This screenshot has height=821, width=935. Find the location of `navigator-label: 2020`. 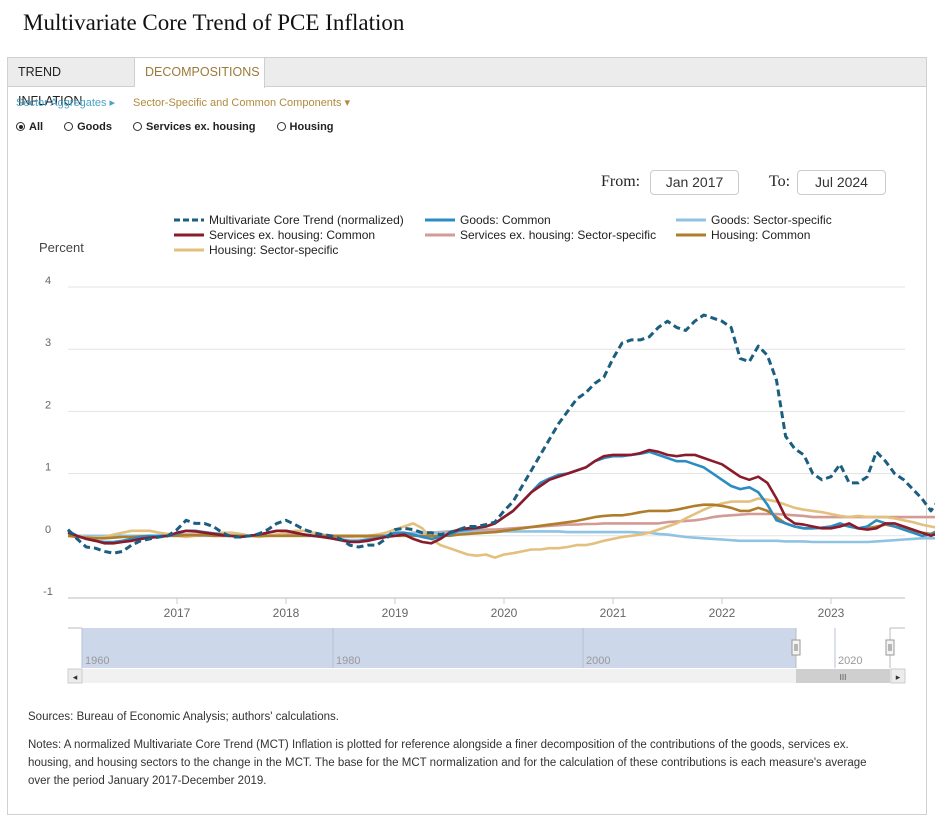

navigator-label: 2020 is located at coordinates (850, 661).